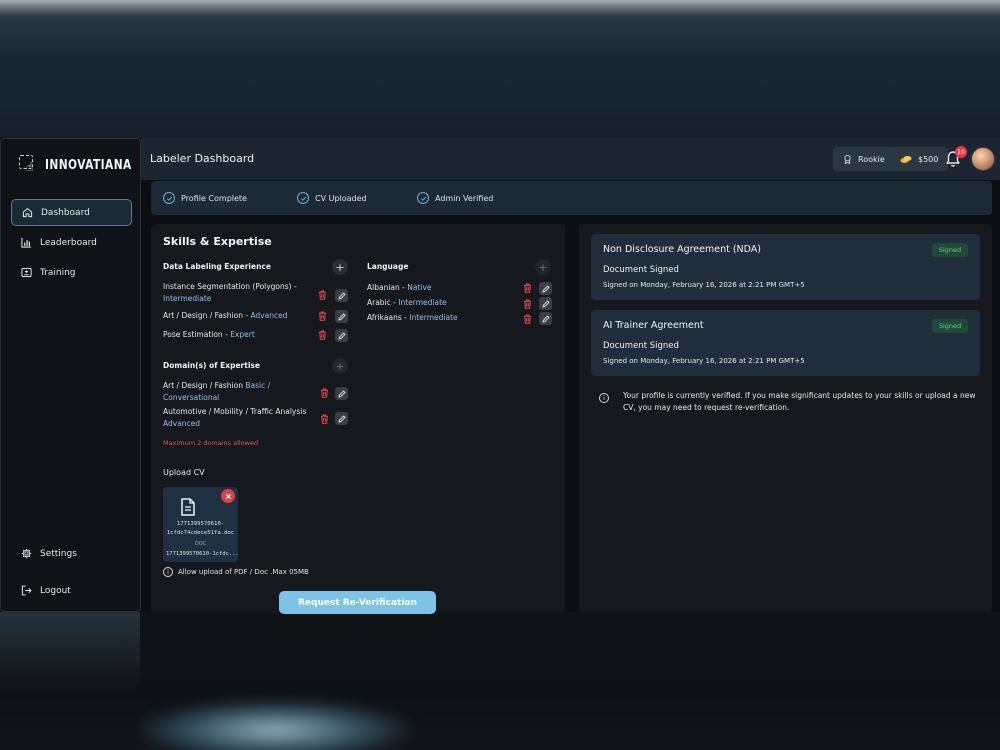  Describe the element at coordinates (570, 159) in the screenshot. I see `top-bar: Labeler Dashboard Rookie $500 10` at that location.